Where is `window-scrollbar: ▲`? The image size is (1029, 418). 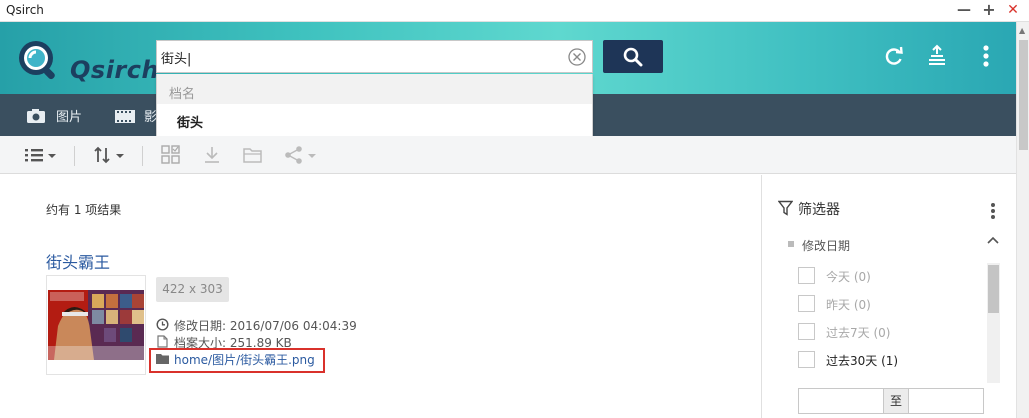 window-scrollbar: ▲ is located at coordinates (1022, 220).